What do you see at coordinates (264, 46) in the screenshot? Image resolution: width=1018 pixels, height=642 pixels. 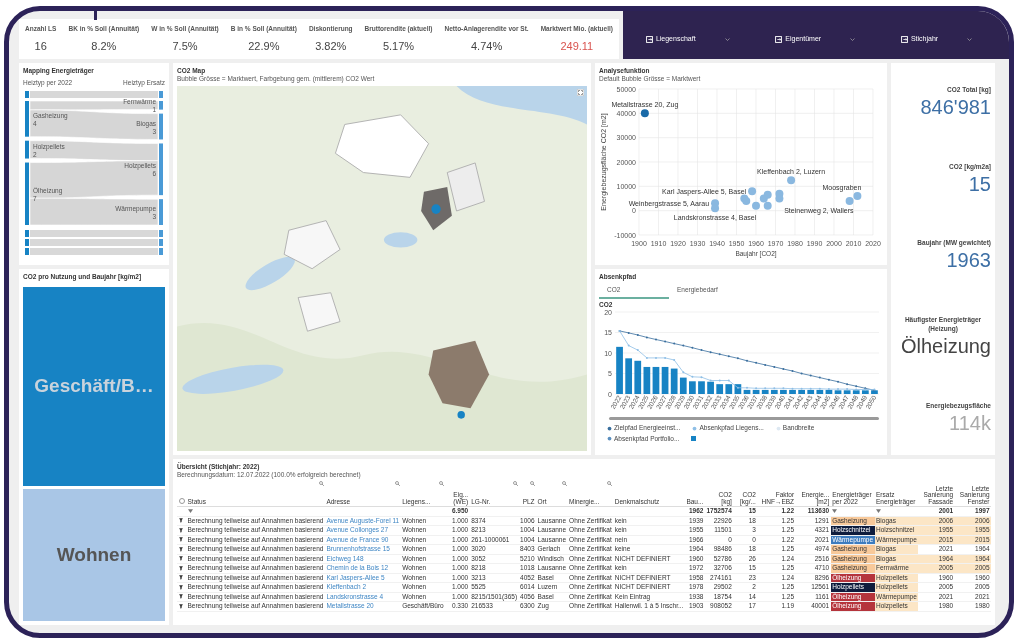 I see `kpi-value: 22.9%` at bounding box center [264, 46].